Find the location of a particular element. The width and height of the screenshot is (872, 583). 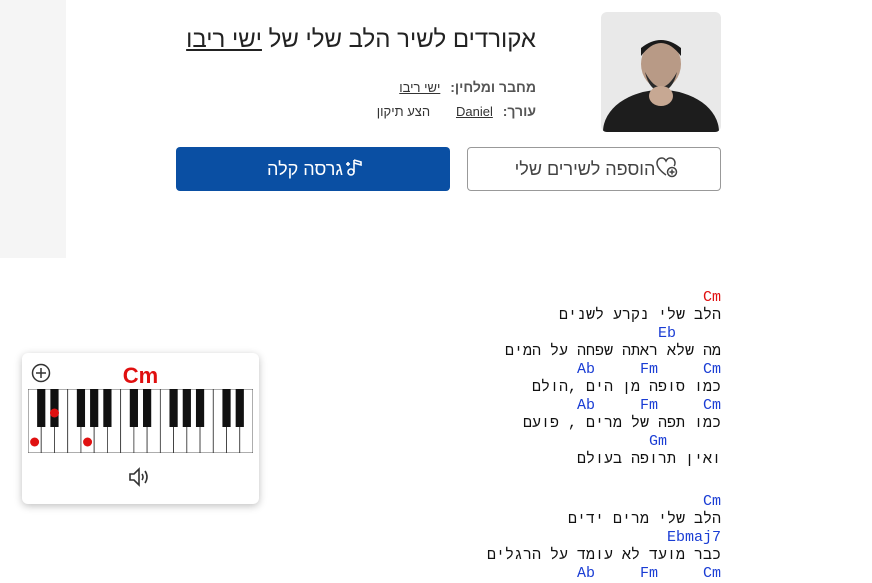

speaker-icon is located at coordinates (140, 479).